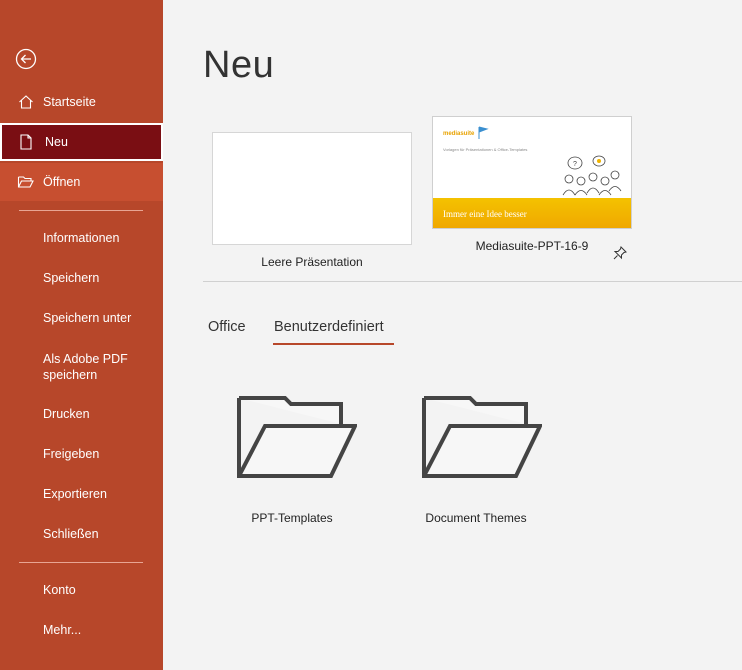 Image resolution: width=742 pixels, height=670 pixels. I want to click on tab-active-indicator, so click(333, 344).